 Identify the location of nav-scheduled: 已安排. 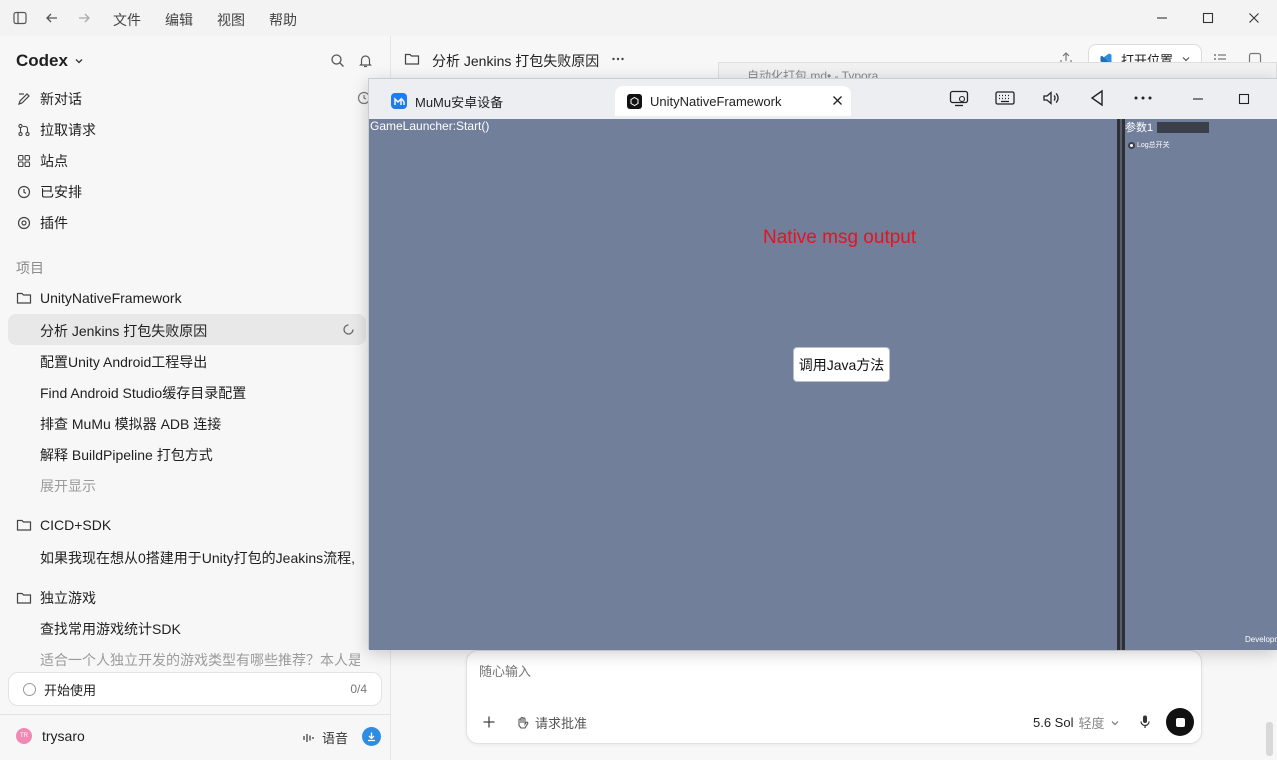
(49, 192).